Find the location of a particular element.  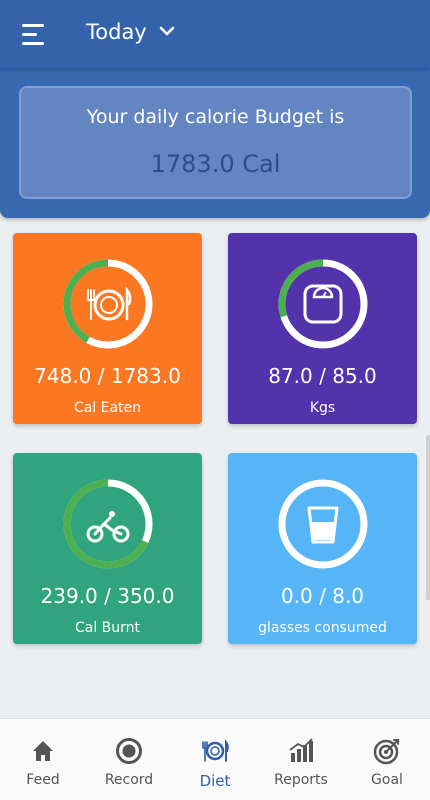

cal-eaten-tile: 748.0 / 1783.0 Cal Eaten is located at coordinates (107, 328).